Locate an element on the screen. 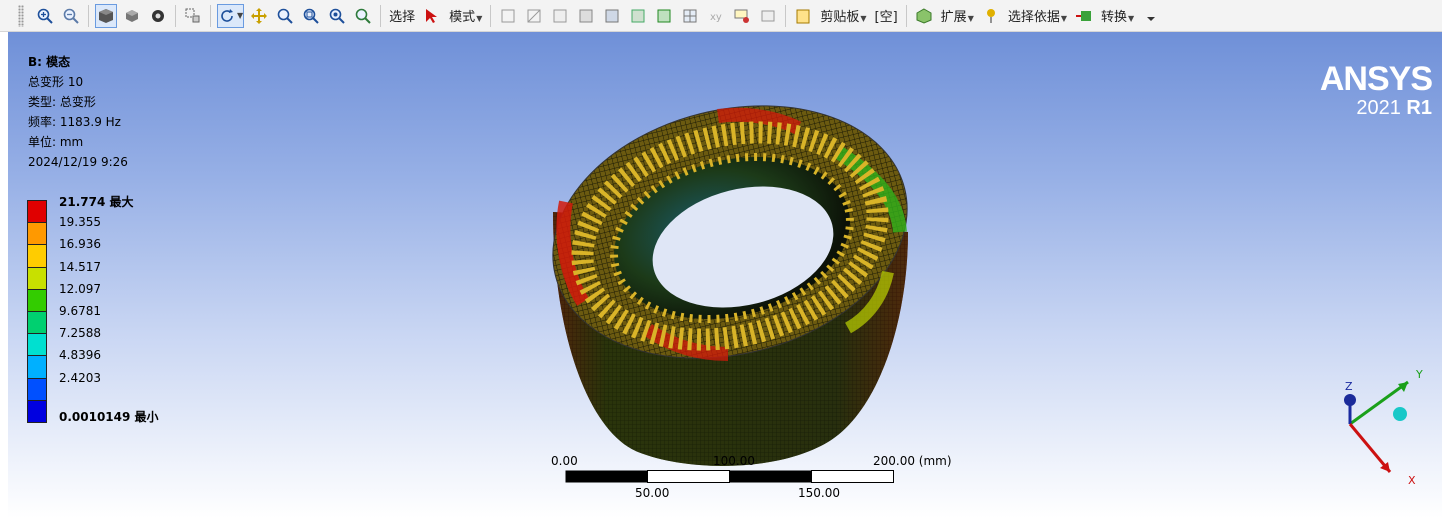 Image resolution: width=1442 pixels, height=518 pixels. toolbar-overflow-icon is located at coordinates (1151, 16).